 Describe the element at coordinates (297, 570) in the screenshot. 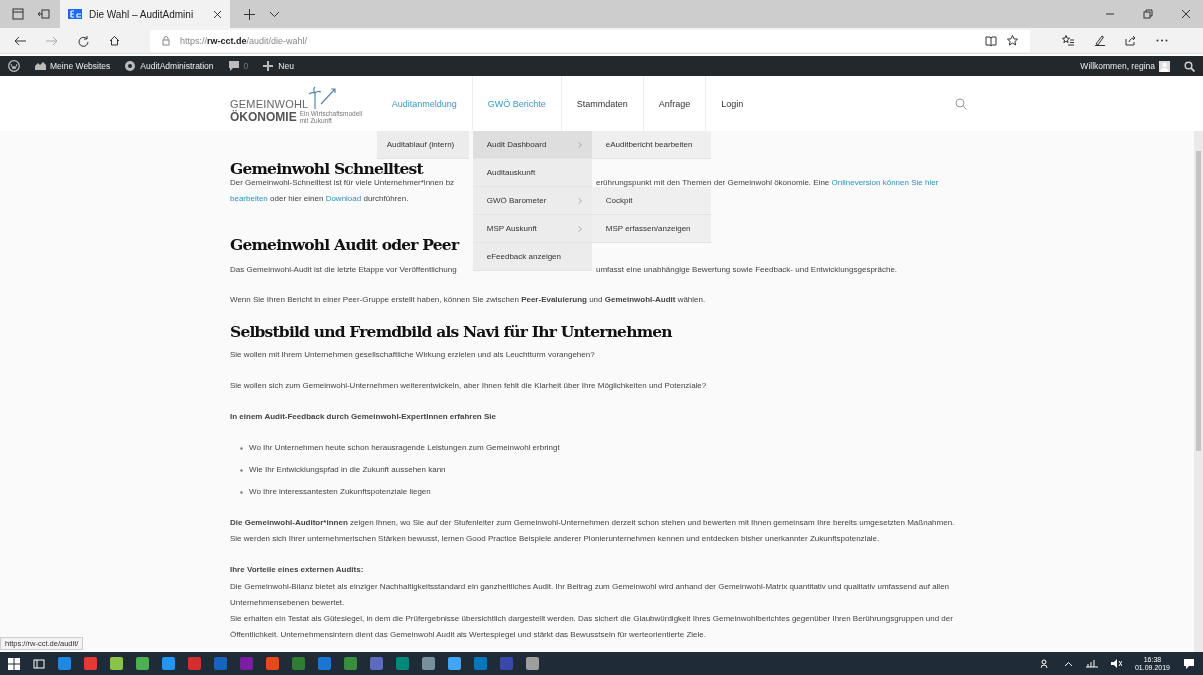

I see `paragraph-heading: Ihre Vorteile eines externen Audits:` at that location.